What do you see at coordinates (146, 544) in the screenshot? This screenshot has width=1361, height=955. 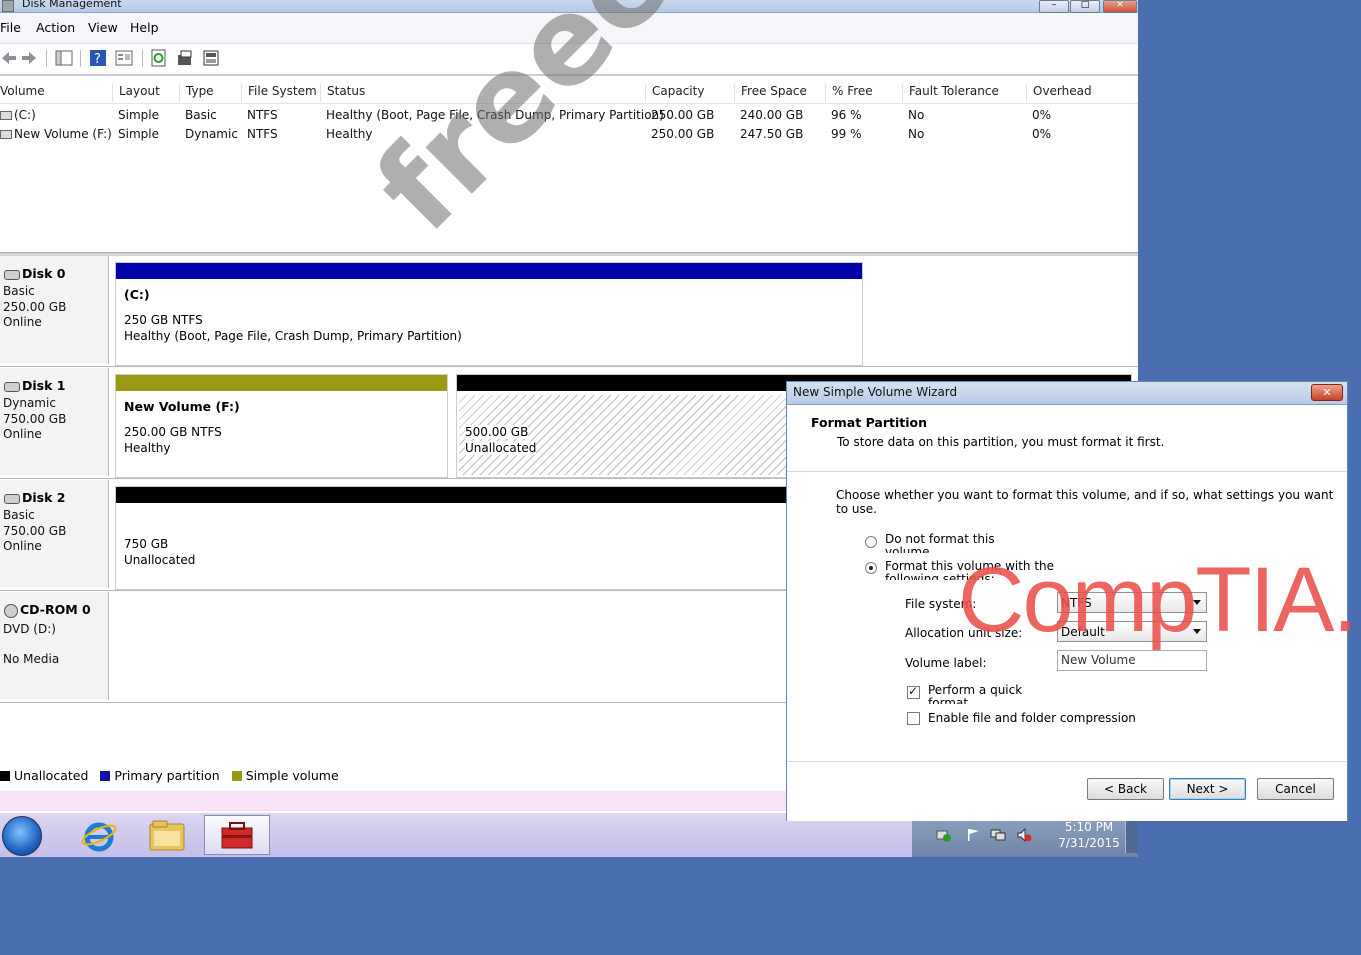 I see `partition-size: 750 GB` at bounding box center [146, 544].